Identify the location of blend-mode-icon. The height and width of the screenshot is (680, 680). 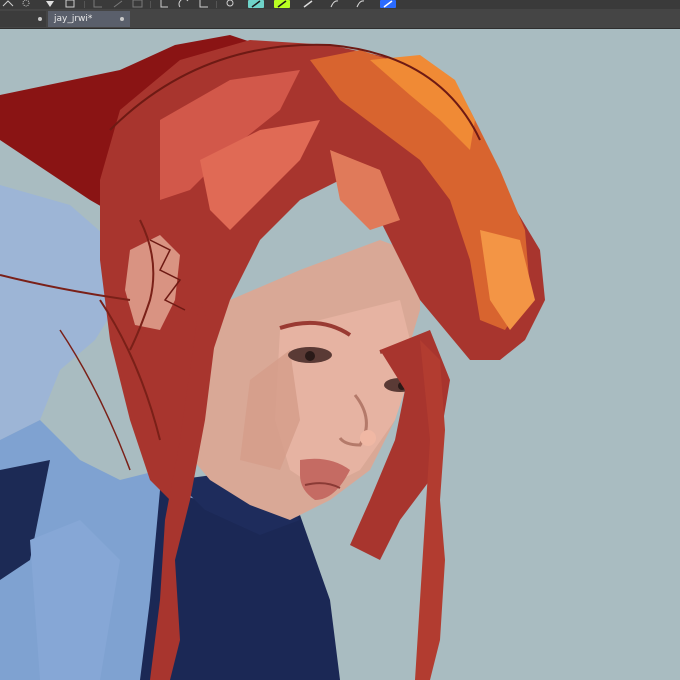
(256, 4).